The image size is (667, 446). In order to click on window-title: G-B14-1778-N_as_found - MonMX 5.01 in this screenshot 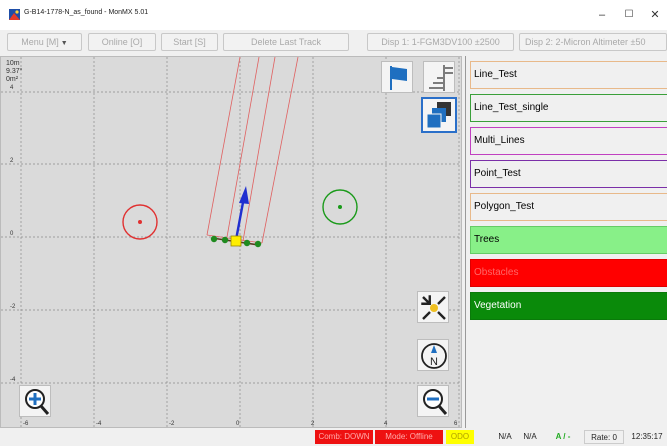, I will do `click(86, 12)`.